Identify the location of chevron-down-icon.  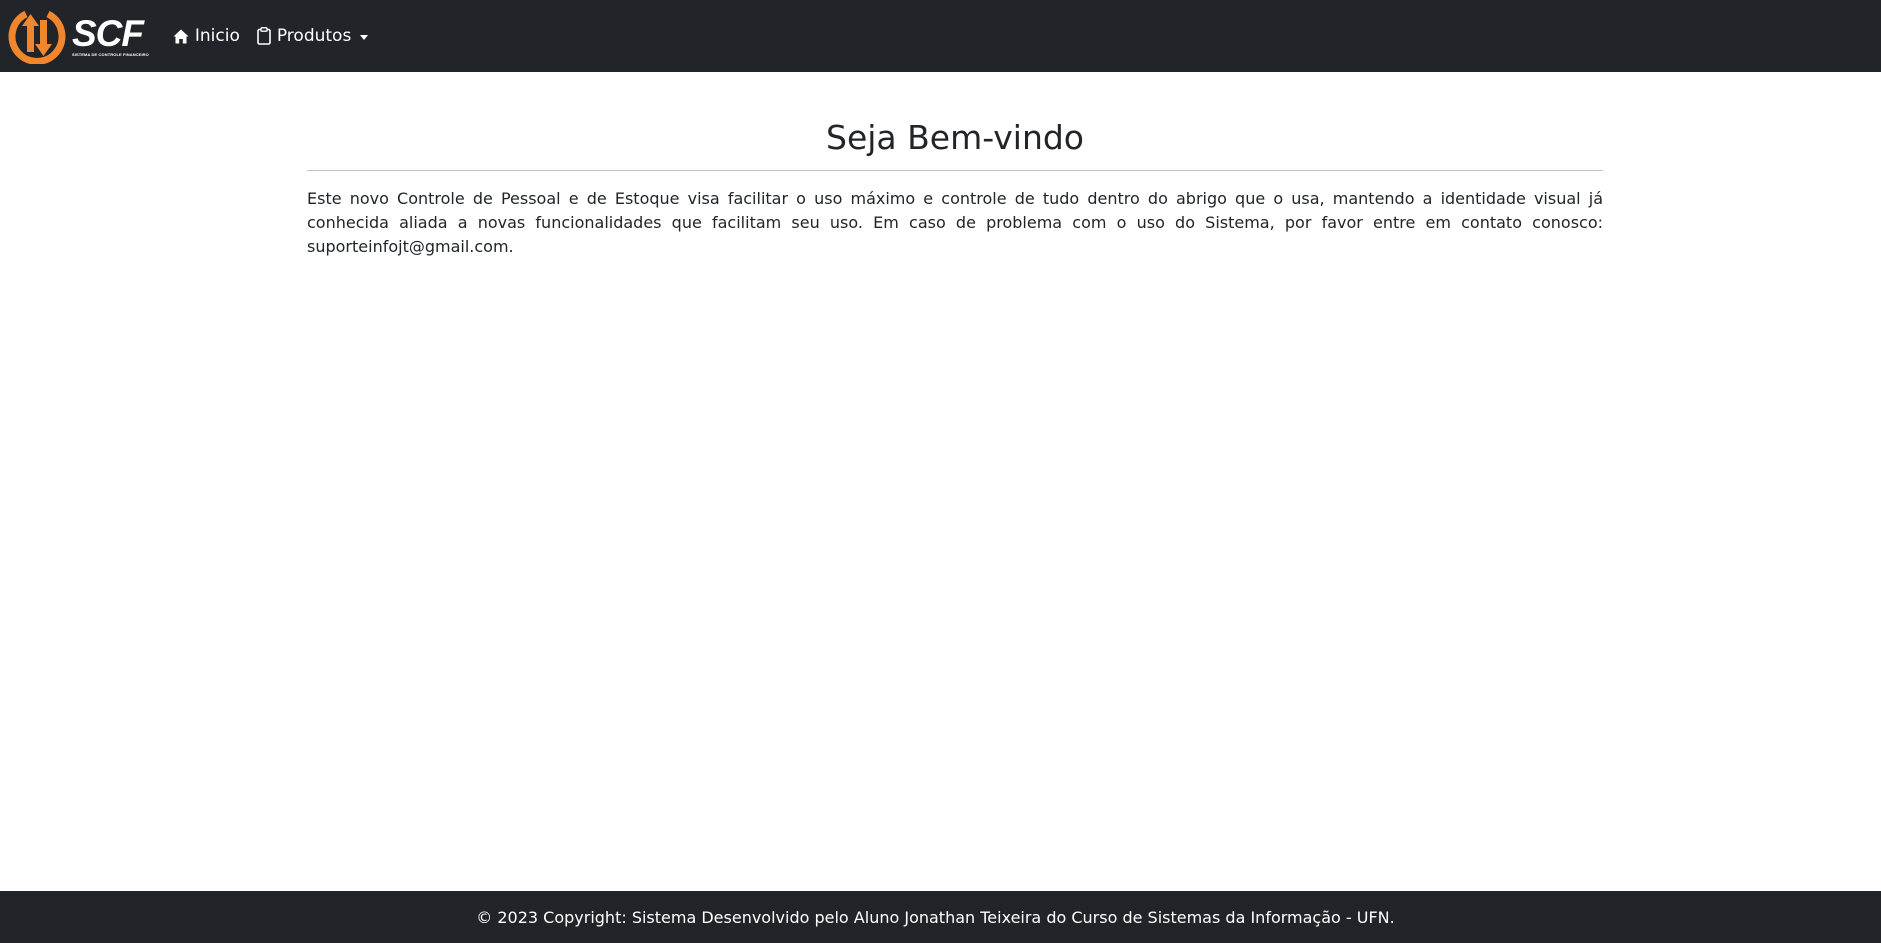
(364, 37).